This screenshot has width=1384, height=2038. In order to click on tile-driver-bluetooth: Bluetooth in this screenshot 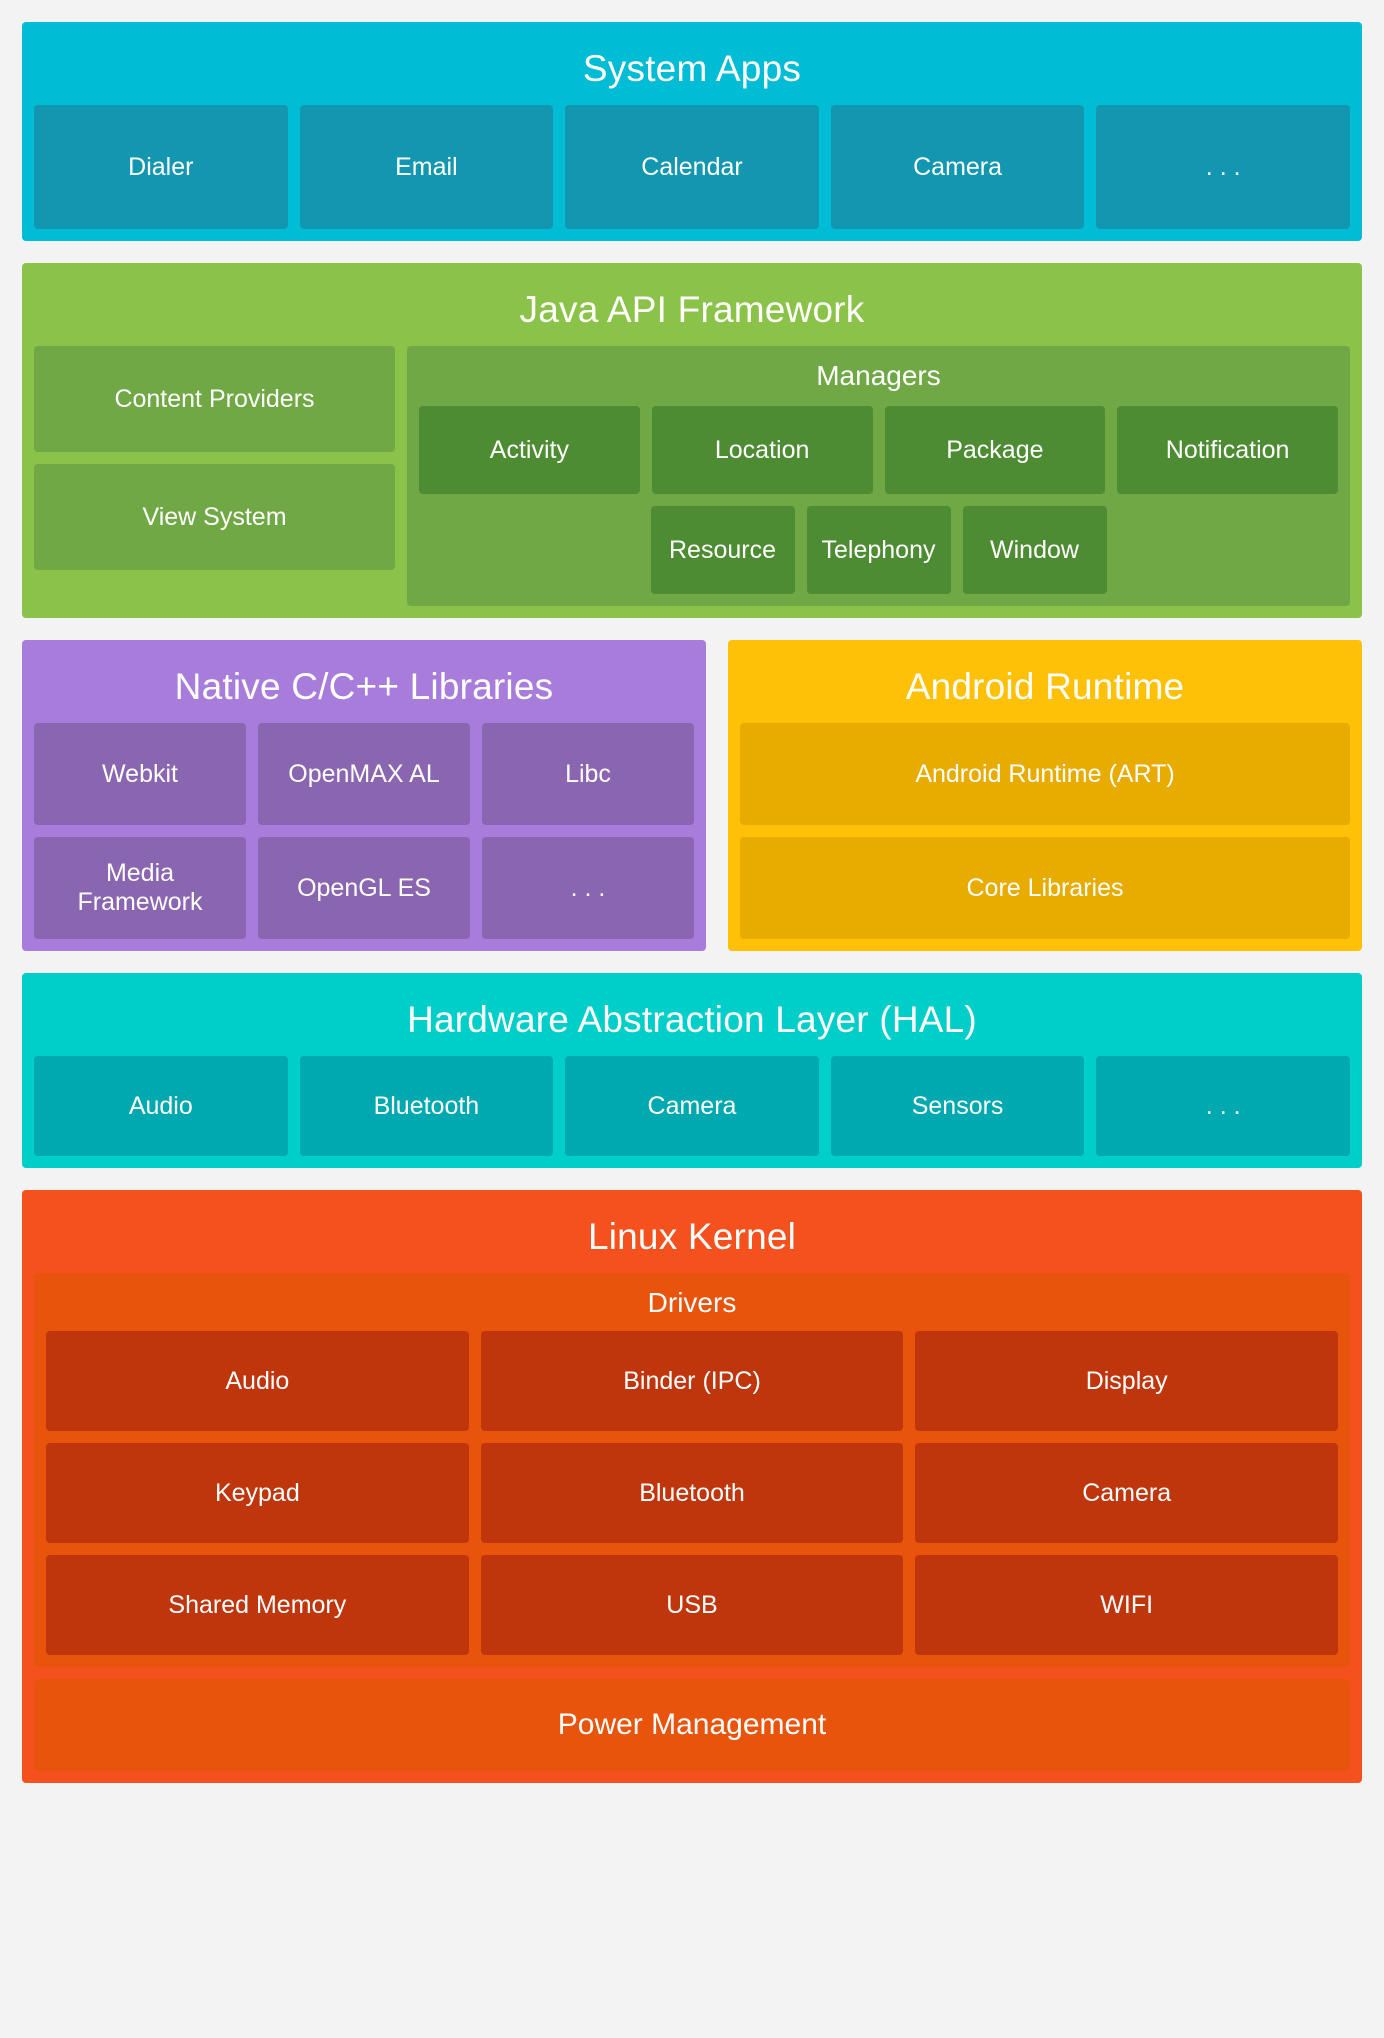, I will do `click(692, 1493)`.